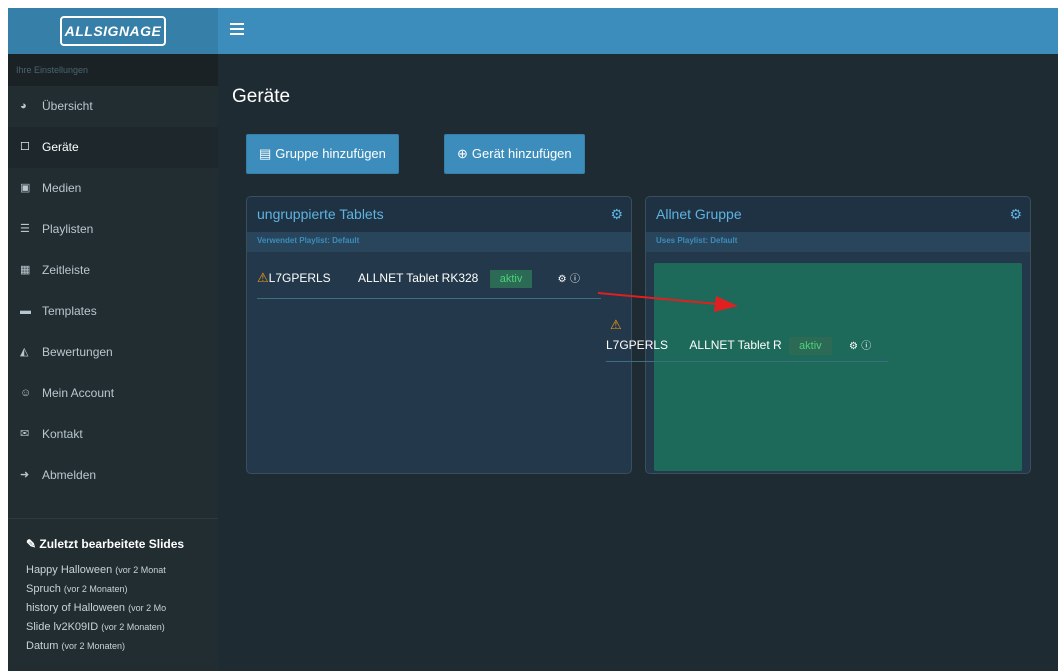 The image size is (1058, 671). Describe the element at coordinates (25, 270) in the screenshot. I see `calendar-icon: ▦` at that location.